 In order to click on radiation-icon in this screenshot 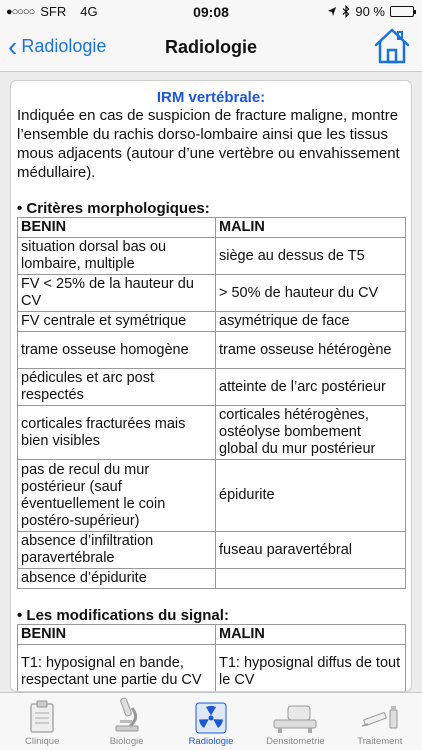, I will do `click(211, 718)`.